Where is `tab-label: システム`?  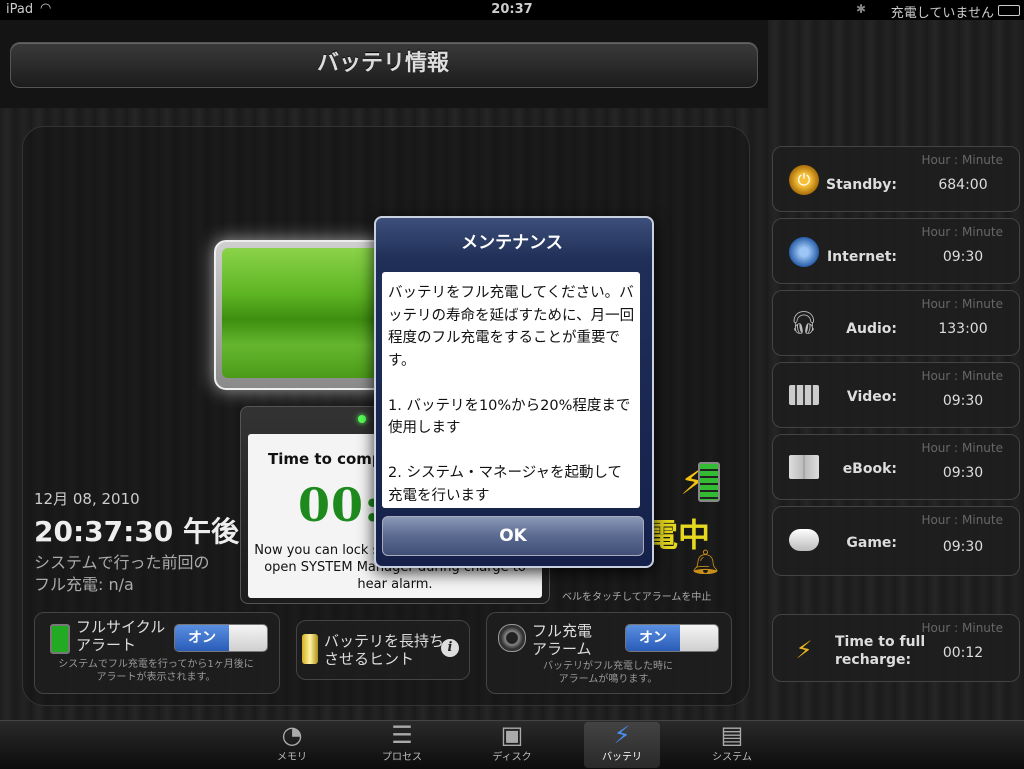
tab-label: システム is located at coordinates (732, 757).